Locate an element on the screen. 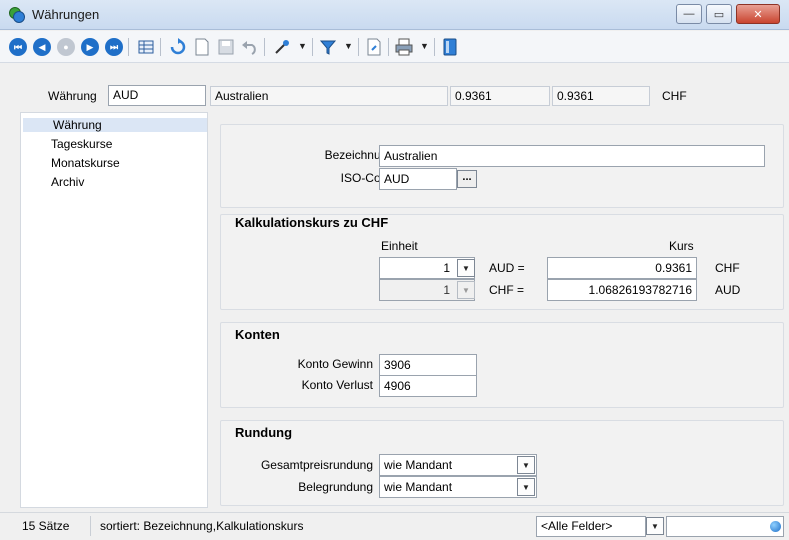 The height and width of the screenshot is (540, 789). first-record-icon: ⏮ is located at coordinates (18, 47).